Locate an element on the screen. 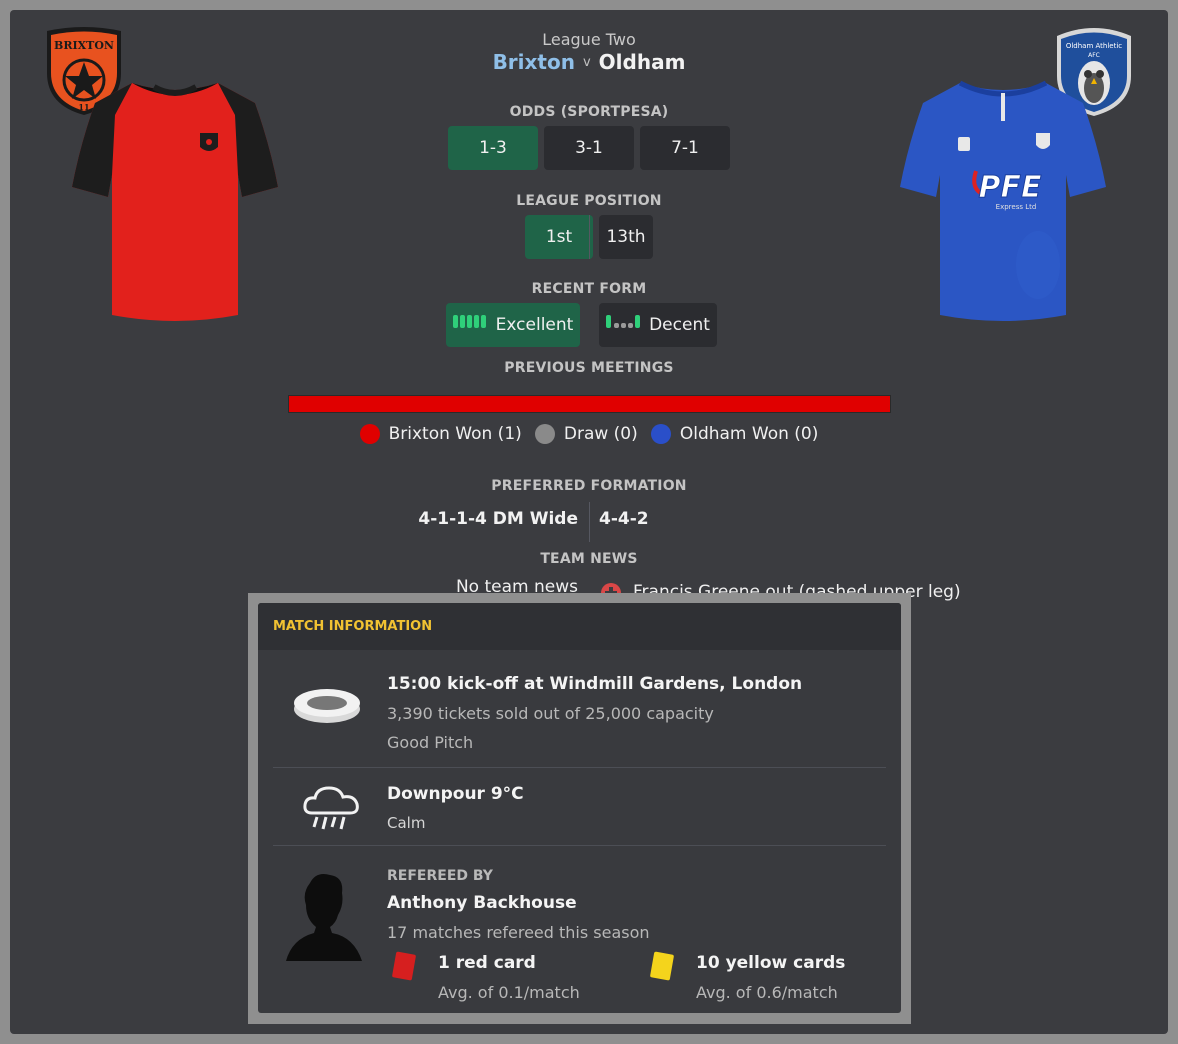 The width and height of the screenshot is (1178, 1044). home-form: Excellent is located at coordinates (513, 325).